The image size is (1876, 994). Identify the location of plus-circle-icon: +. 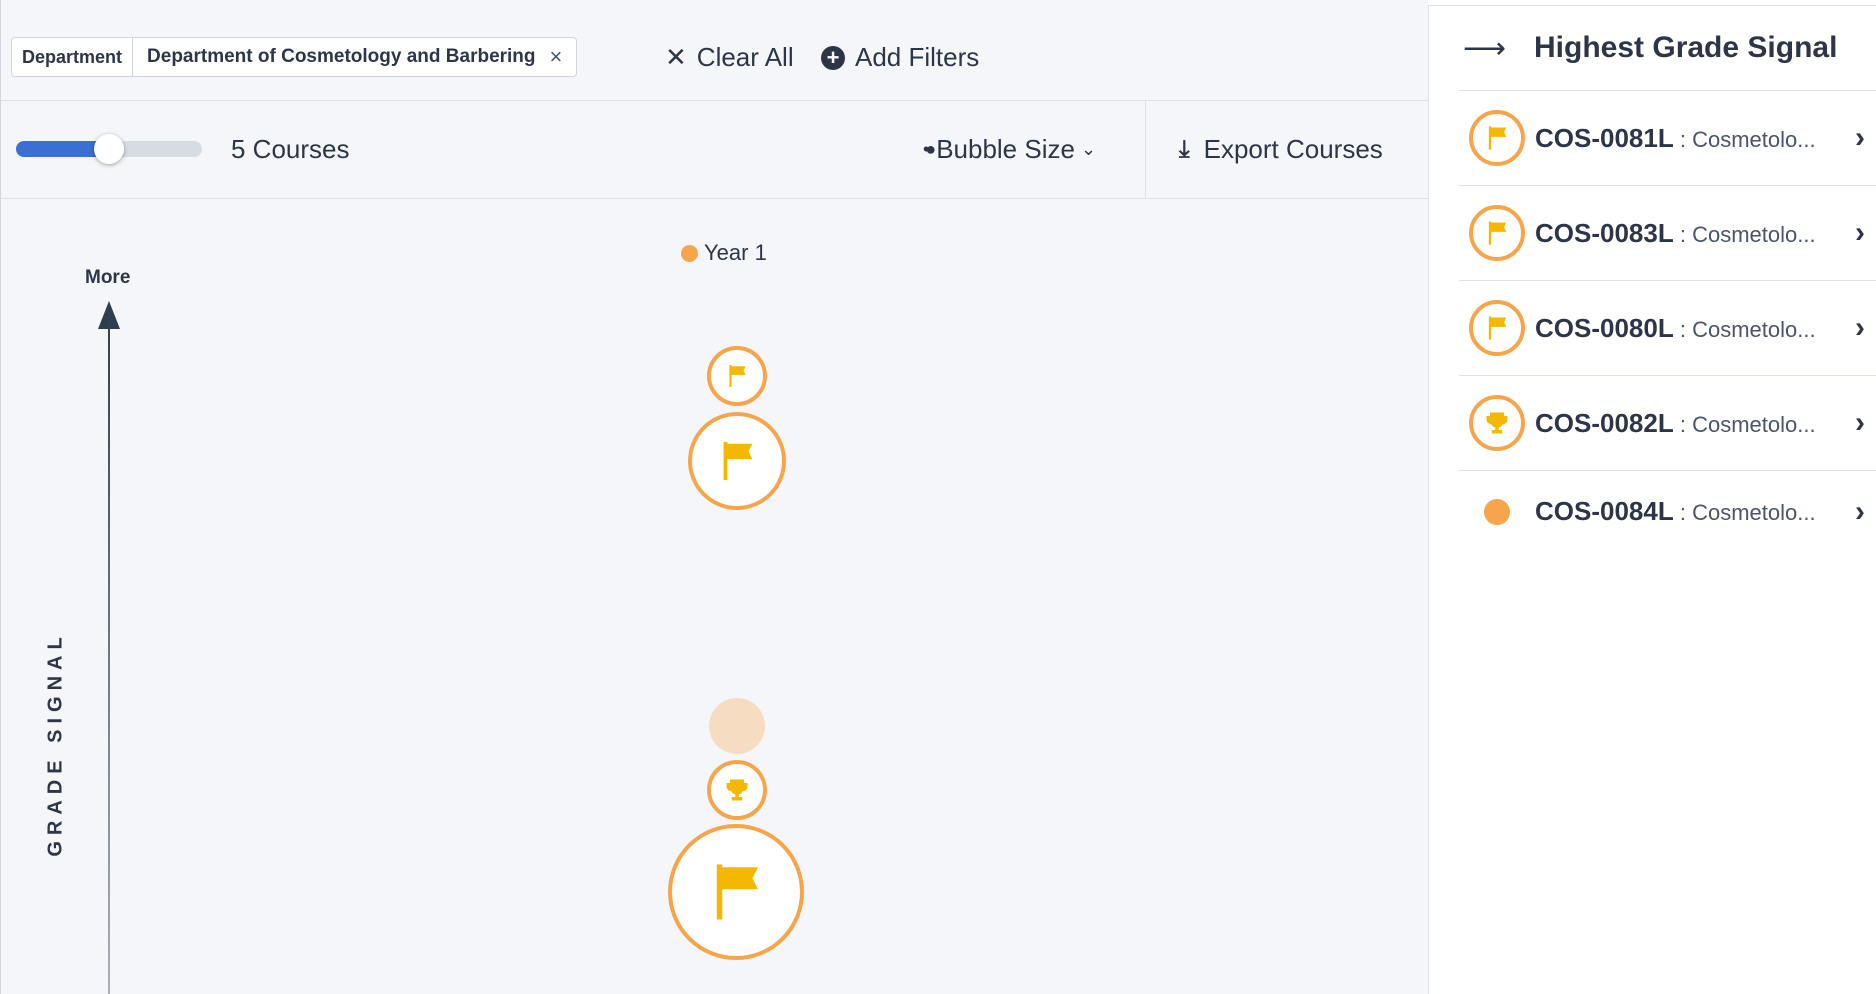
(833, 57).